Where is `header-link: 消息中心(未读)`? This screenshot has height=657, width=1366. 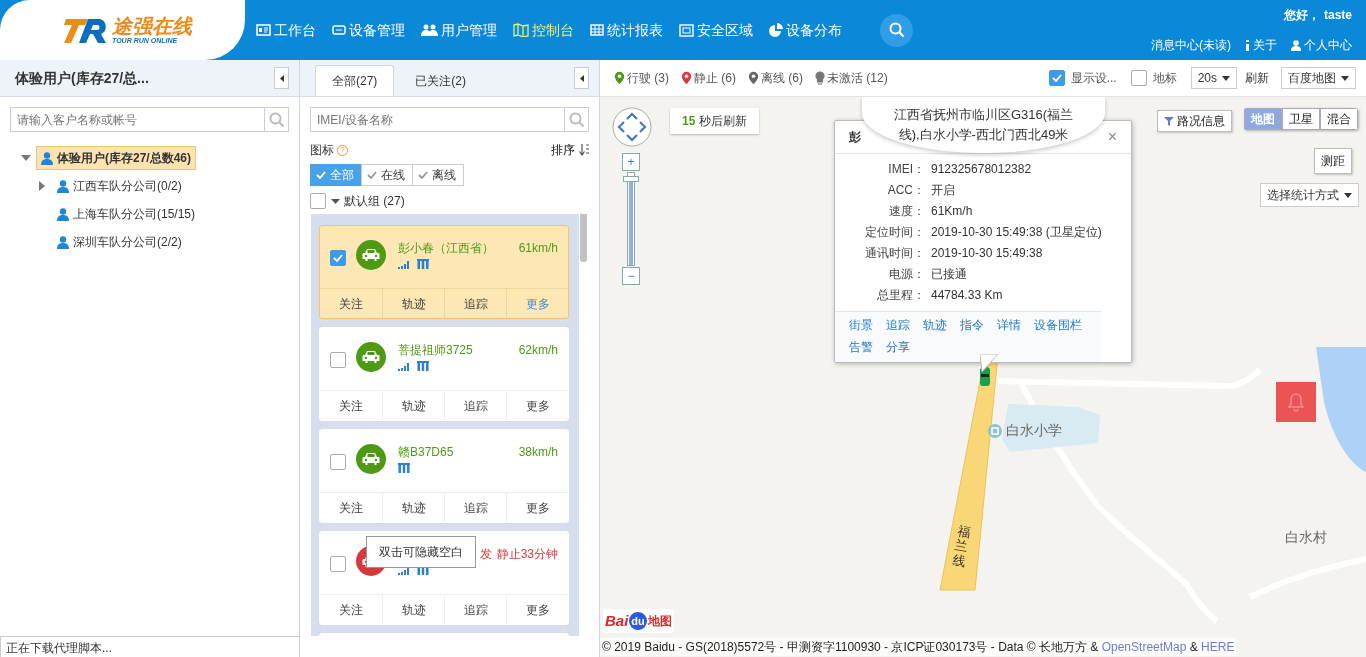 header-link: 消息中心(未读) is located at coordinates (1191, 45).